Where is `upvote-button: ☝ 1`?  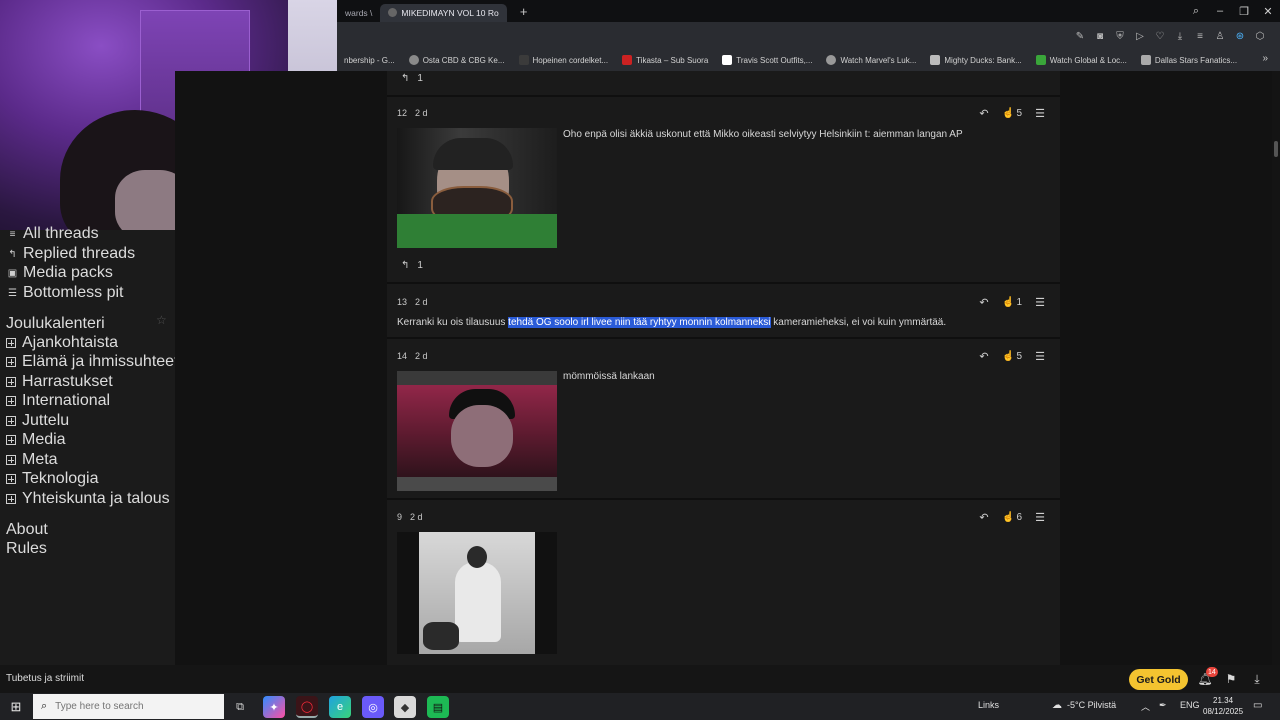 upvote-button: ☝ 1 is located at coordinates (1012, 302).